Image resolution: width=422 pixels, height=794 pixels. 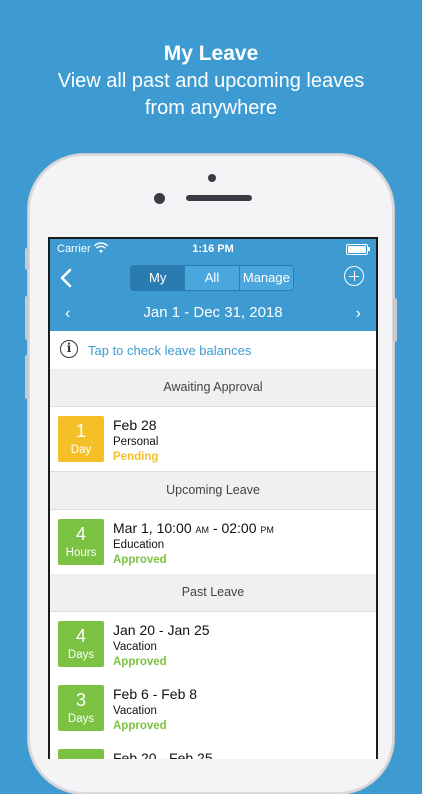 What do you see at coordinates (358, 314) in the screenshot?
I see `next-range-button: ›` at bounding box center [358, 314].